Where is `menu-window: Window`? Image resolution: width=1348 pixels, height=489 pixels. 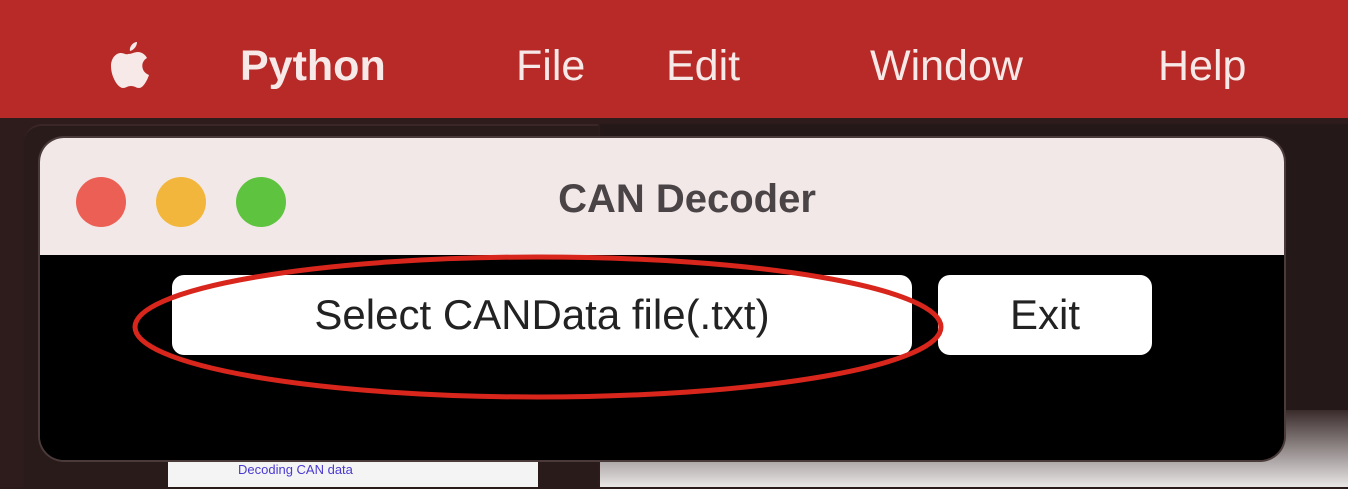
menu-window: Window is located at coordinates (946, 66).